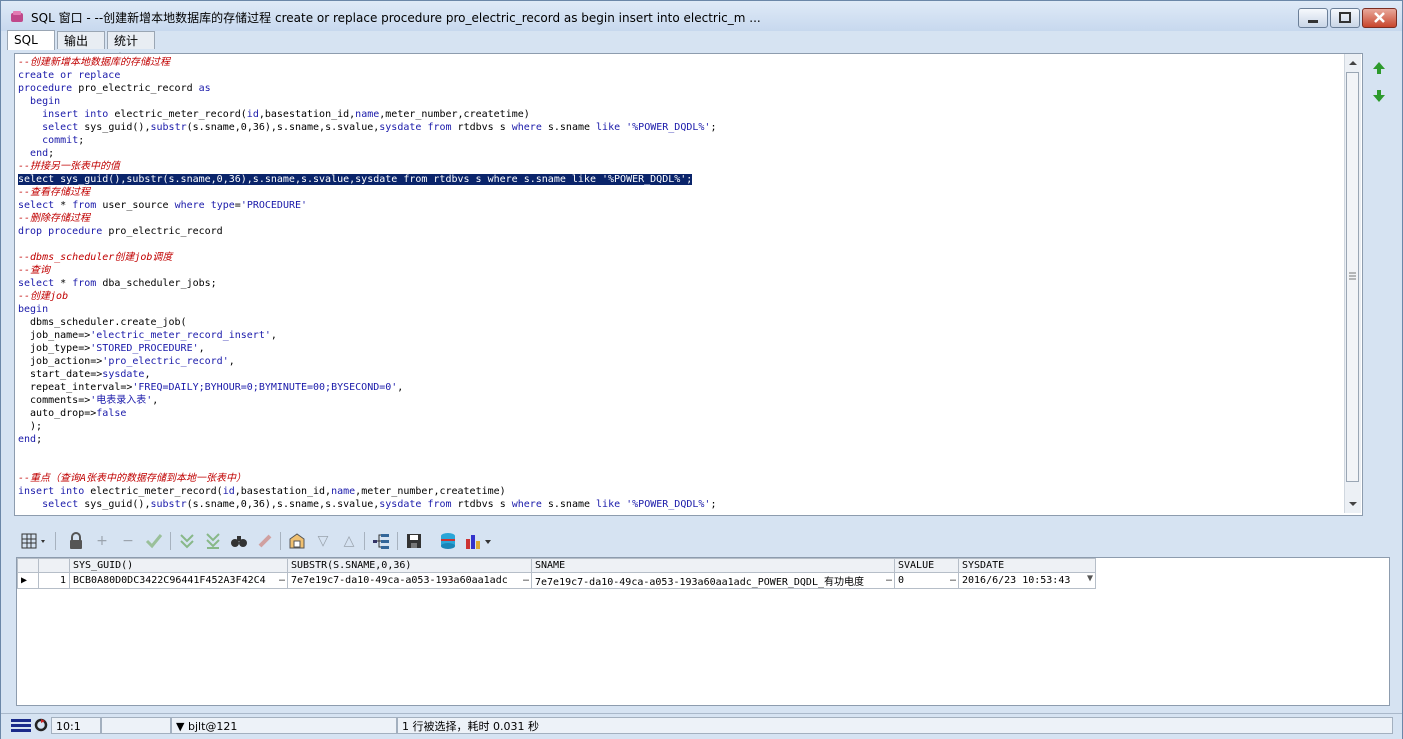 This screenshot has height=739, width=1403. What do you see at coordinates (367, 140) in the screenshot?
I see `code-line: commit;` at bounding box center [367, 140].